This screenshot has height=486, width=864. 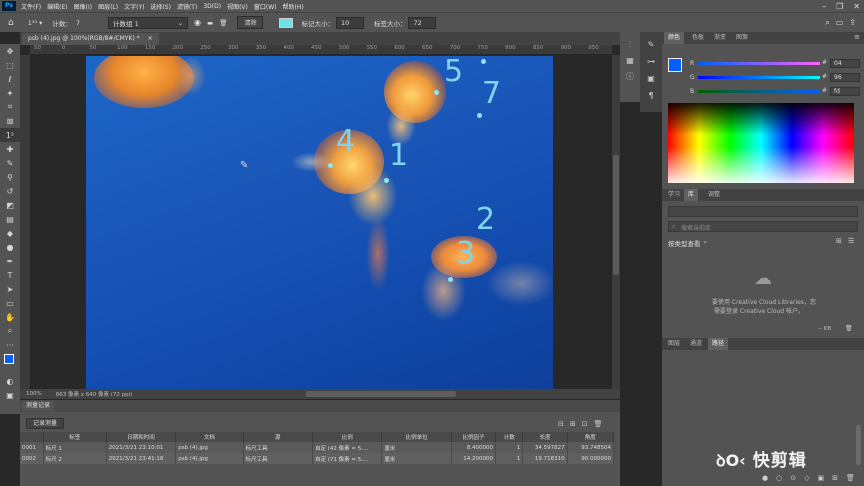 What do you see at coordinates (57, 6) in the screenshot?
I see `menu-edit: 编辑(E)` at bounding box center [57, 6].